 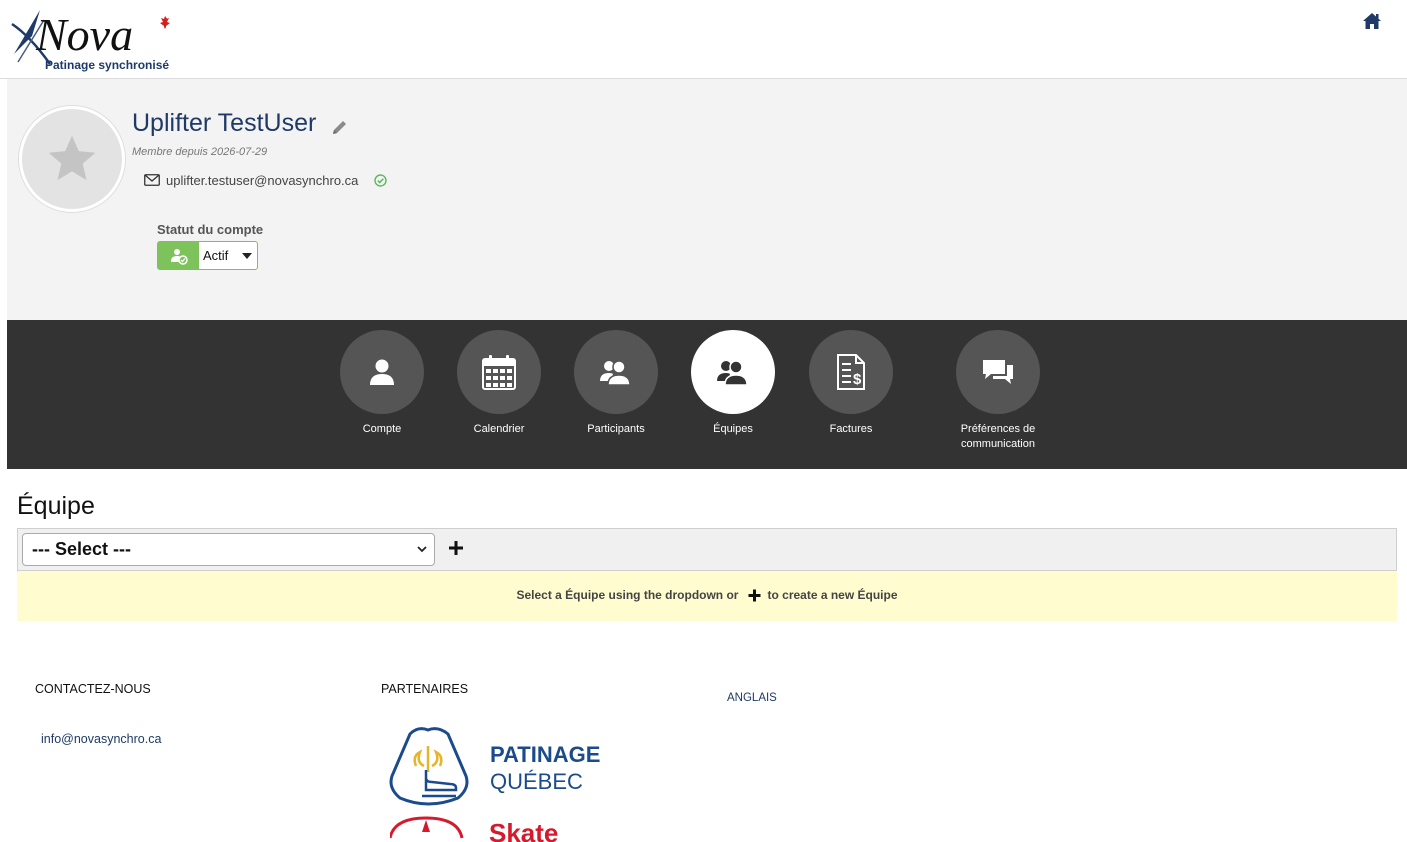 What do you see at coordinates (210, 229) in the screenshot?
I see `account-status-label: Statut du compte` at bounding box center [210, 229].